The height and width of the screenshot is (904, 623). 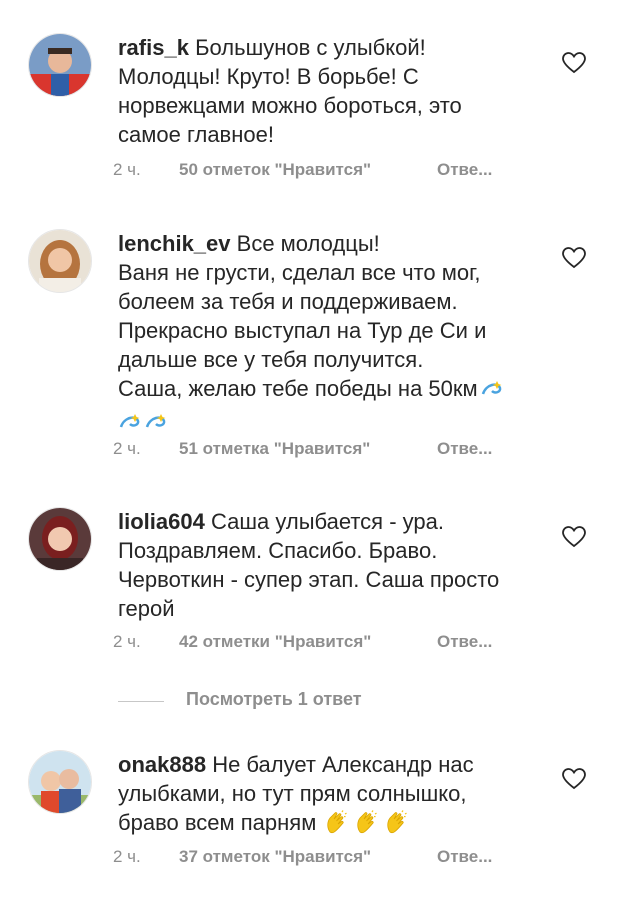 What do you see at coordinates (153, 47) in the screenshot?
I see `comment-username: rafis_k` at bounding box center [153, 47].